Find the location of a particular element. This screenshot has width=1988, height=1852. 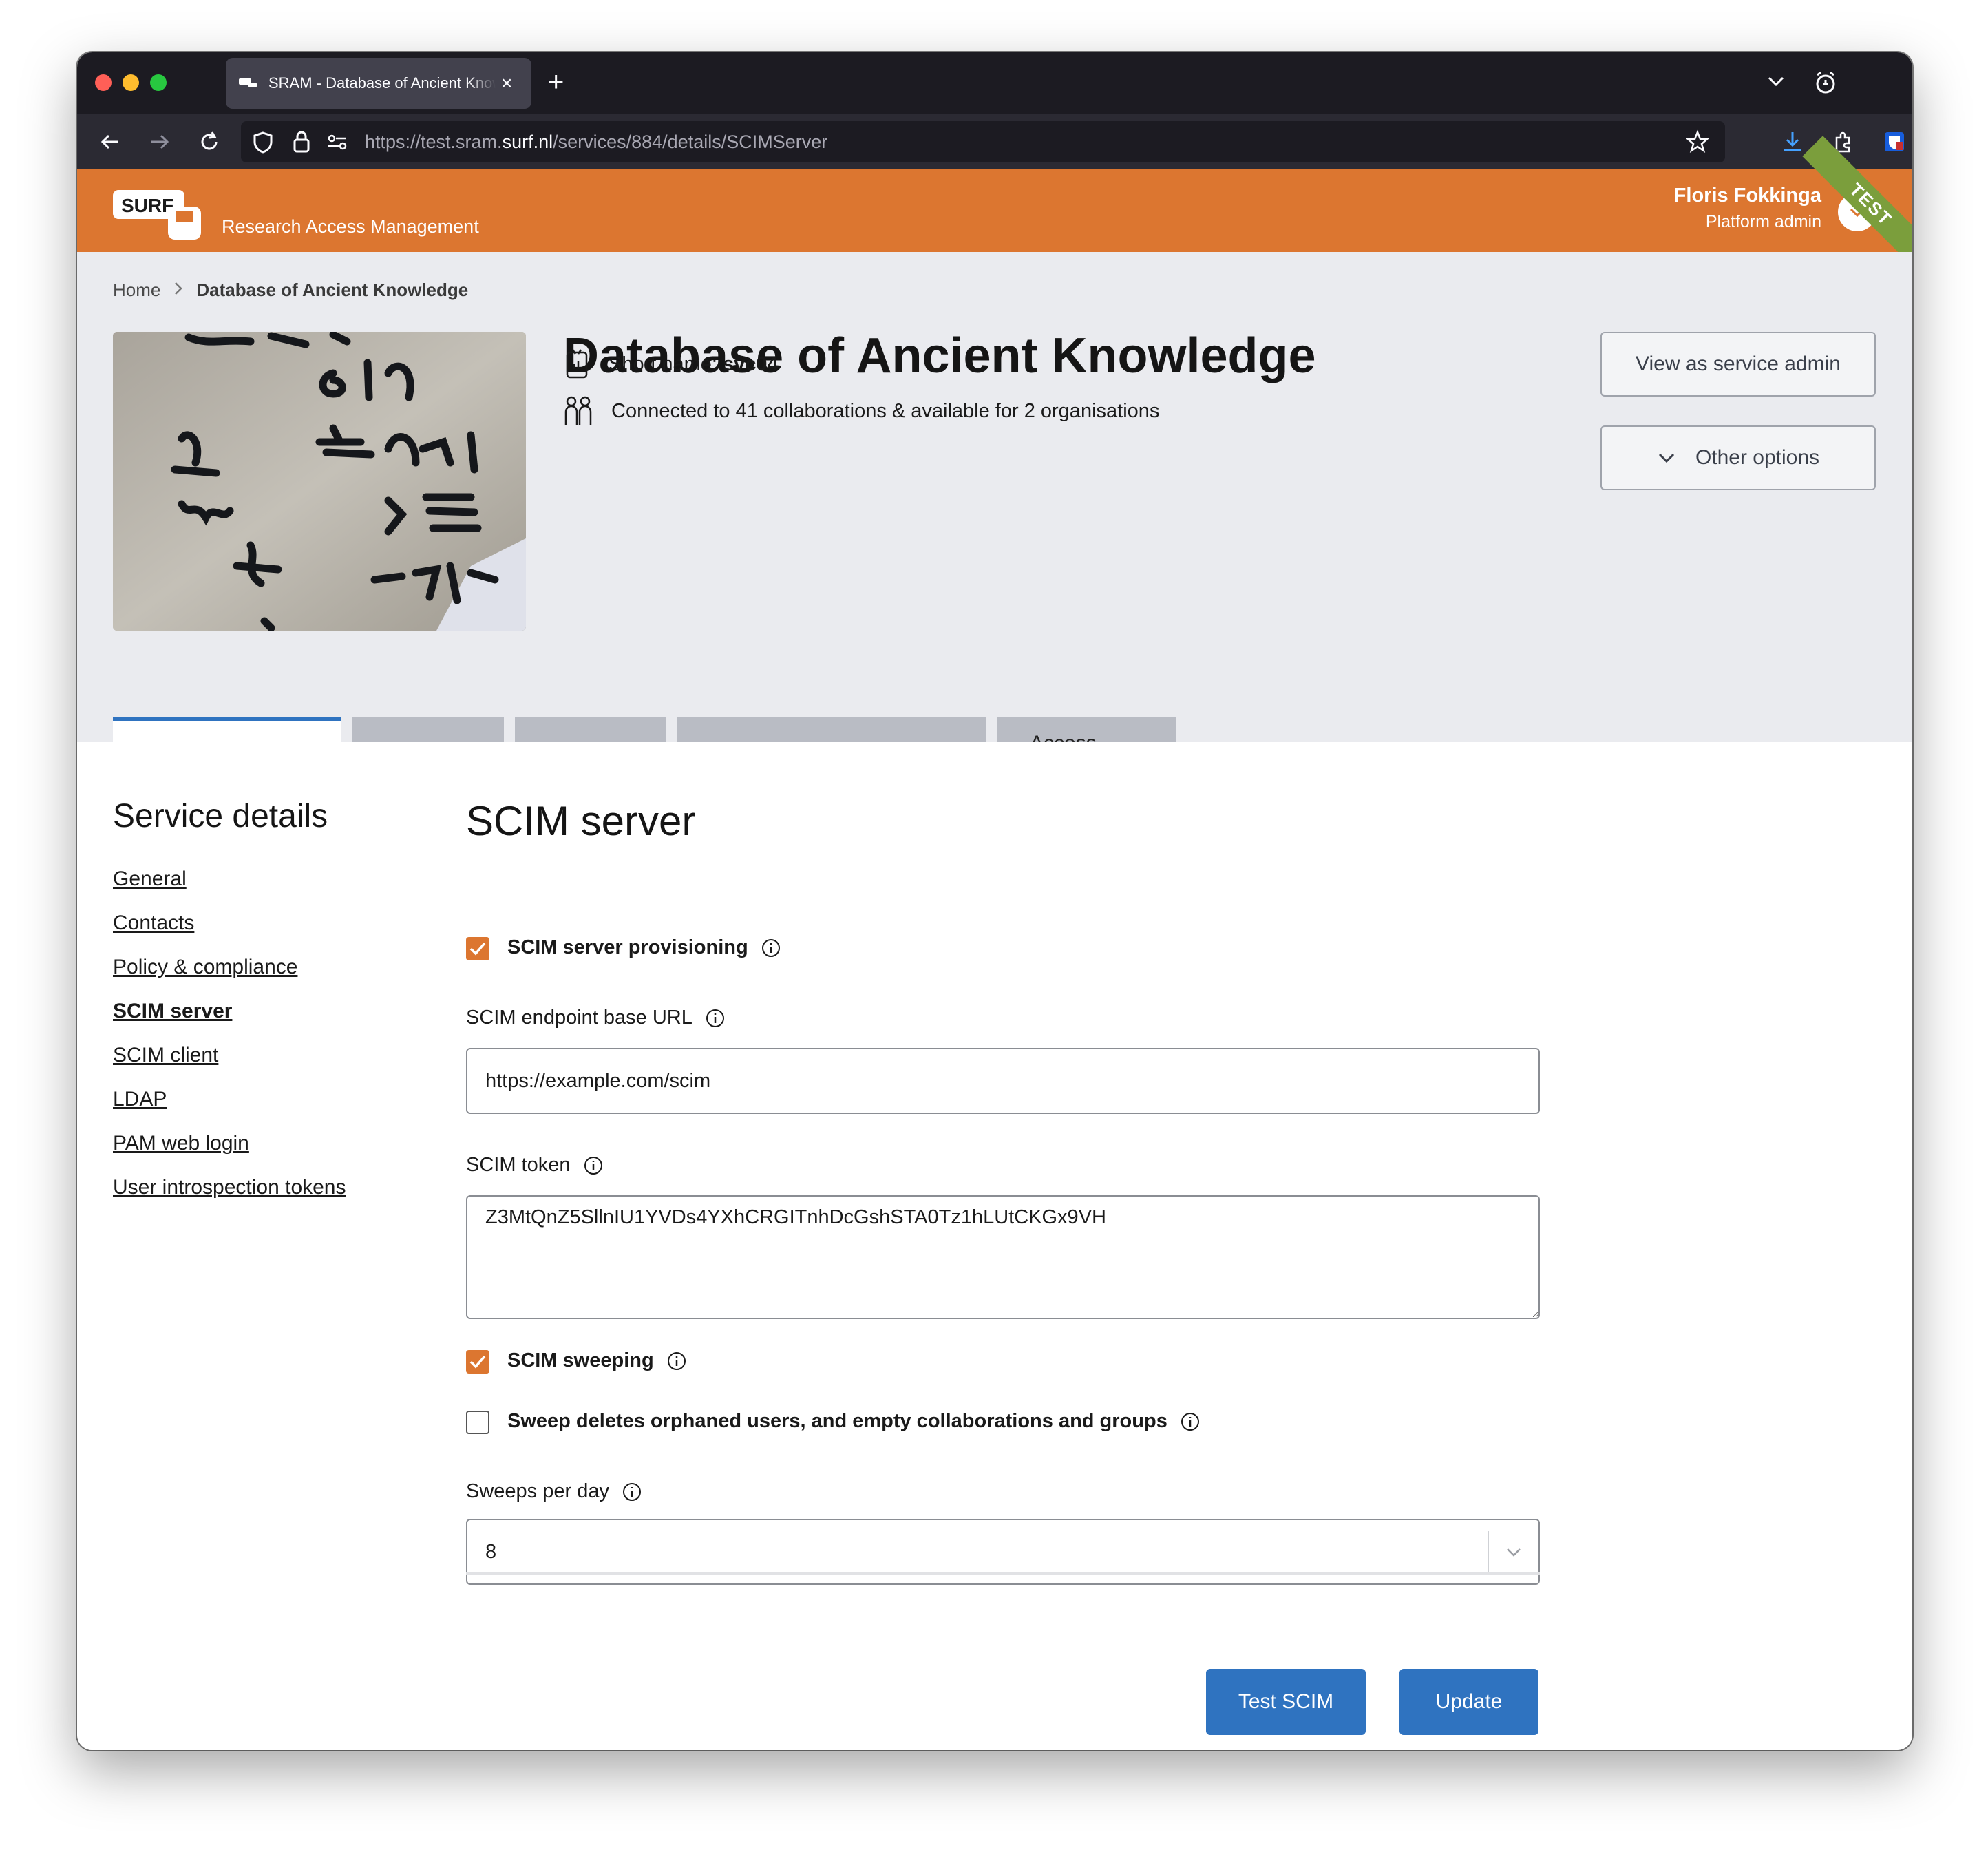

tab-strip: SRAM - Database of Ancient Knowledge × + is located at coordinates (994, 83).